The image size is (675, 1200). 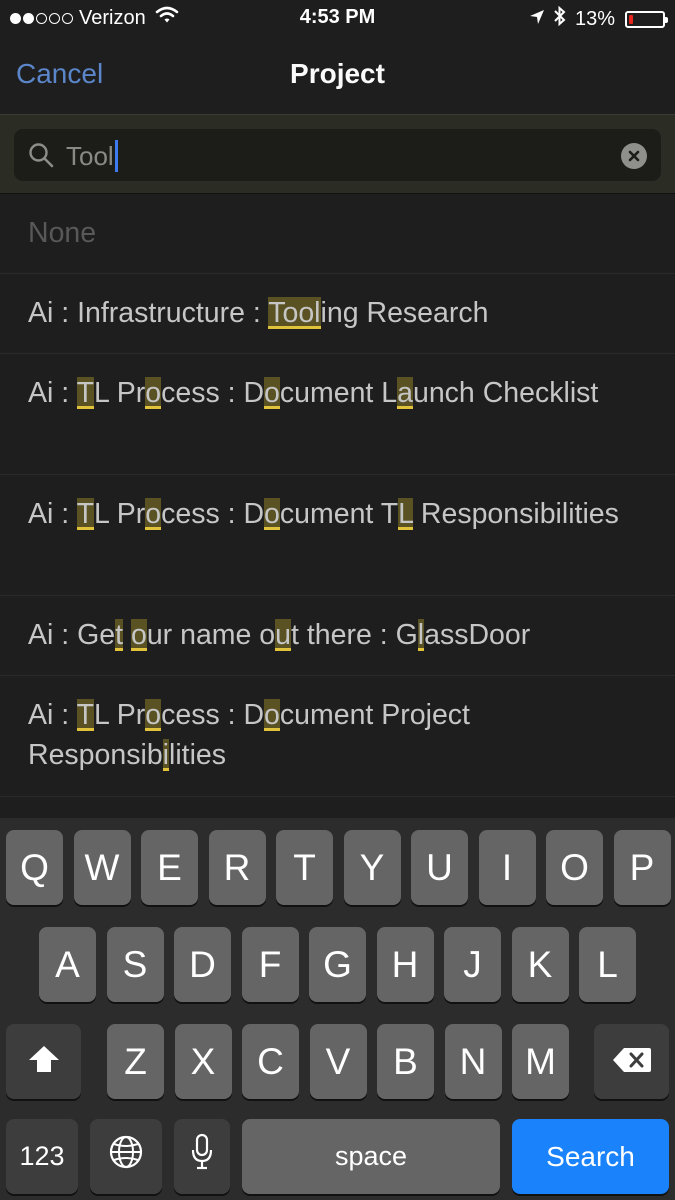 What do you see at coordinates (203, 1061) in the screenshot?
I see `key-x: X` at bounding box center [203, 1061].